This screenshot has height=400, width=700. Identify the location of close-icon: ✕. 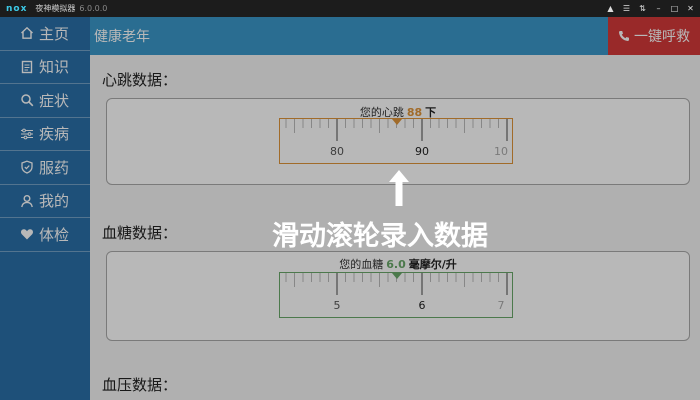
(690, 8).